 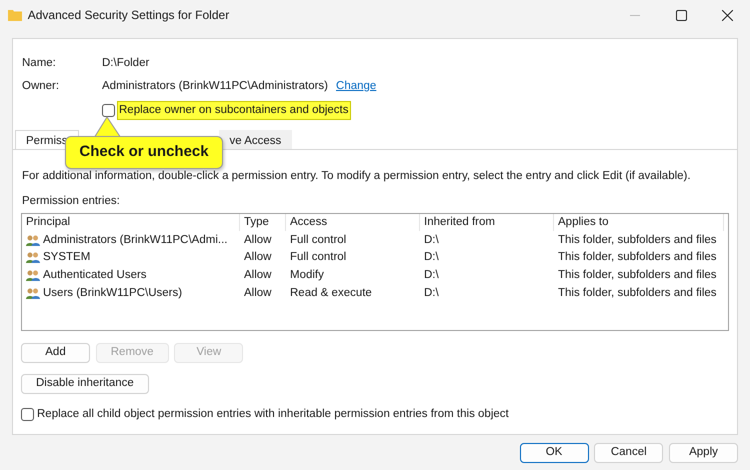 I want to click on owner-value: Administrators (BrinkW11PC\Administrators), so click(x=215, y=86).